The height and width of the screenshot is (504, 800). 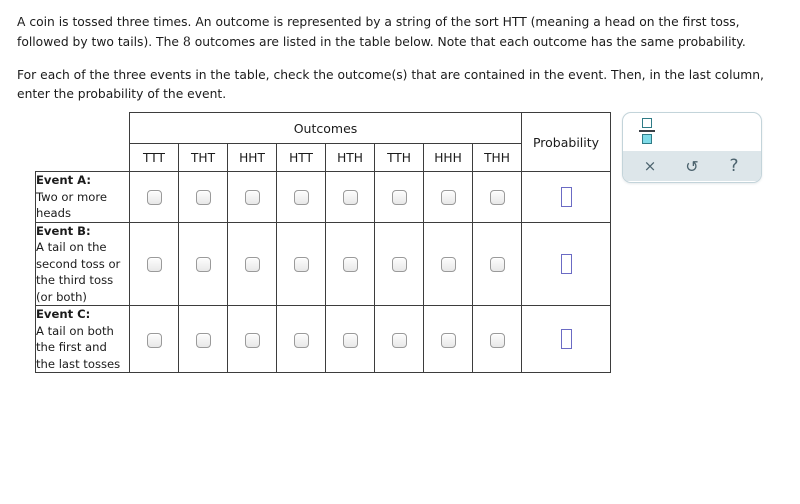 I want to click on checkbox-event-a-tht, so click(x=203, y=198).